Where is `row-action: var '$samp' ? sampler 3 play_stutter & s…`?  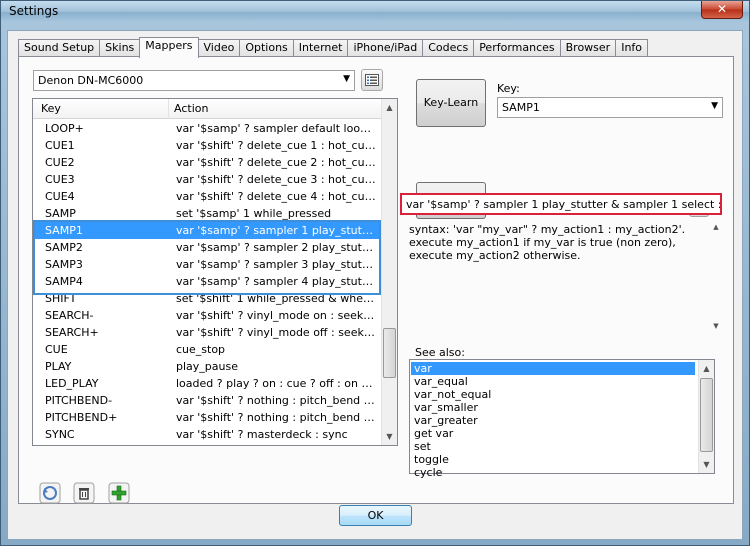 row-action: var '$samp' ? sampler 3 play_stutter & s… is located at coordinates (276, 264).